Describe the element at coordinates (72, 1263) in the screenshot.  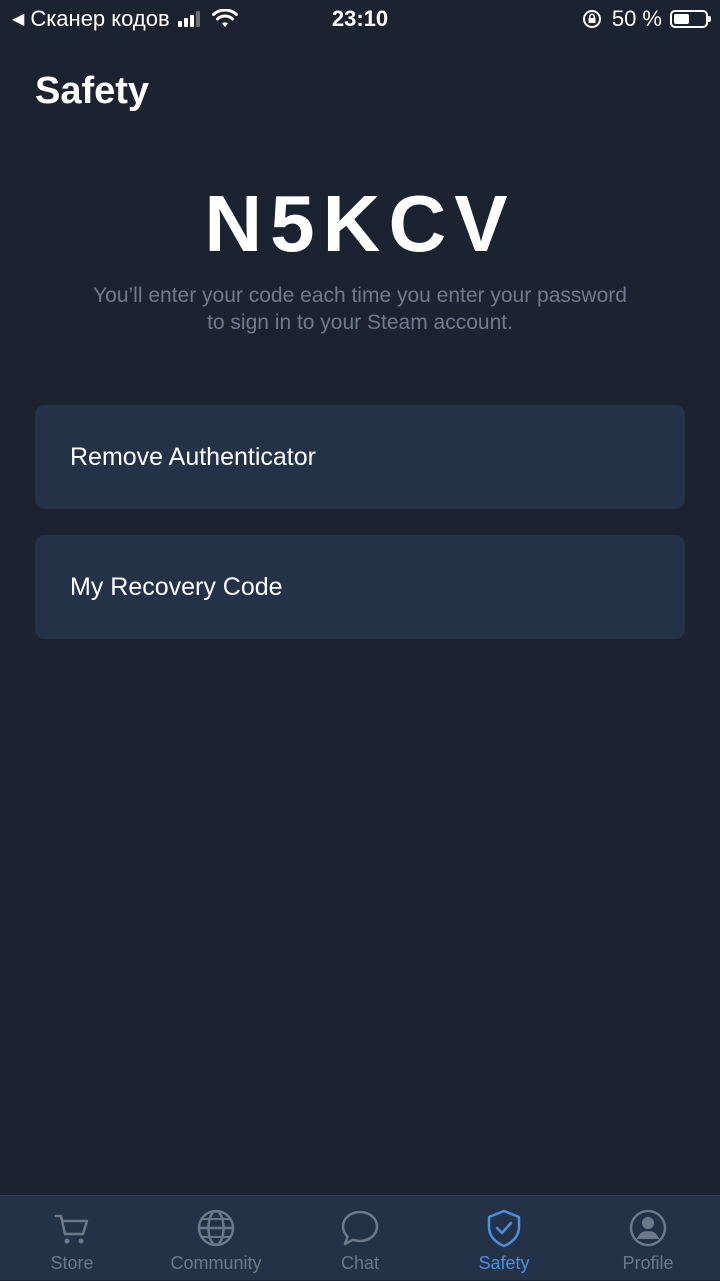
I see `tab-store-label: Store` at that location.